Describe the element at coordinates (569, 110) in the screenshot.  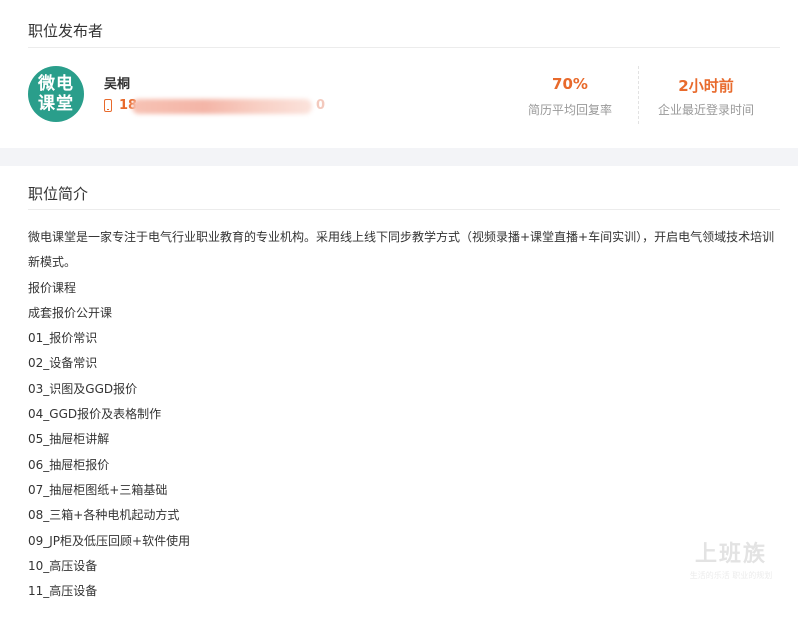
I see `reply-rate-label: 简历平均回复率` at that location.